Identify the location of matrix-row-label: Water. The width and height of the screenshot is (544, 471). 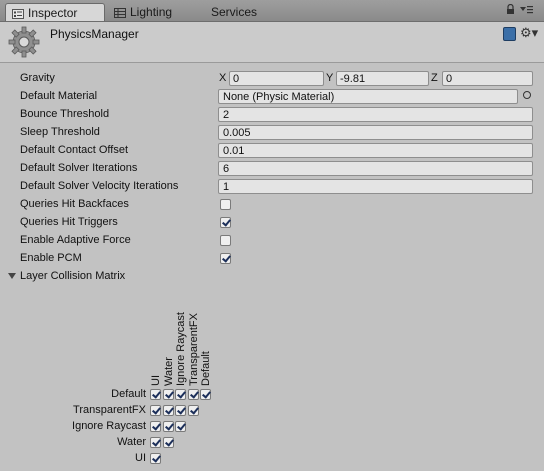
(131, 442).